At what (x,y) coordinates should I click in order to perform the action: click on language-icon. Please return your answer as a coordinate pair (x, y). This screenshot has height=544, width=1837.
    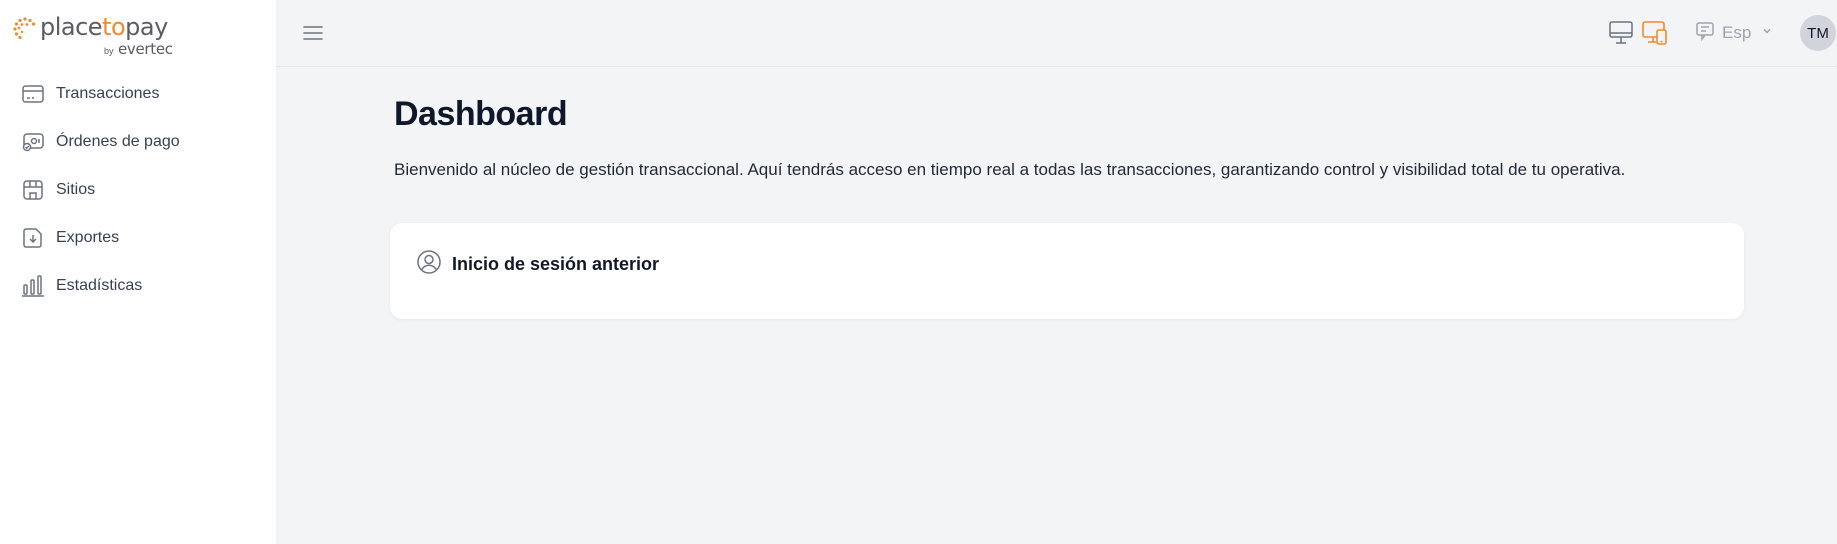
    Looking at the image, I should click on (1705, 33).